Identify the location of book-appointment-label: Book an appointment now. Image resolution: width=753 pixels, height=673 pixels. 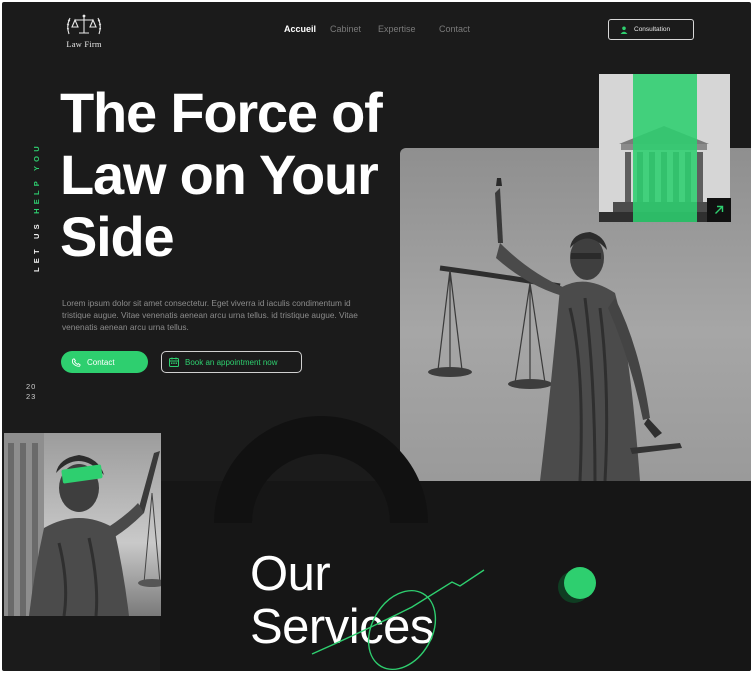
(231, 362).